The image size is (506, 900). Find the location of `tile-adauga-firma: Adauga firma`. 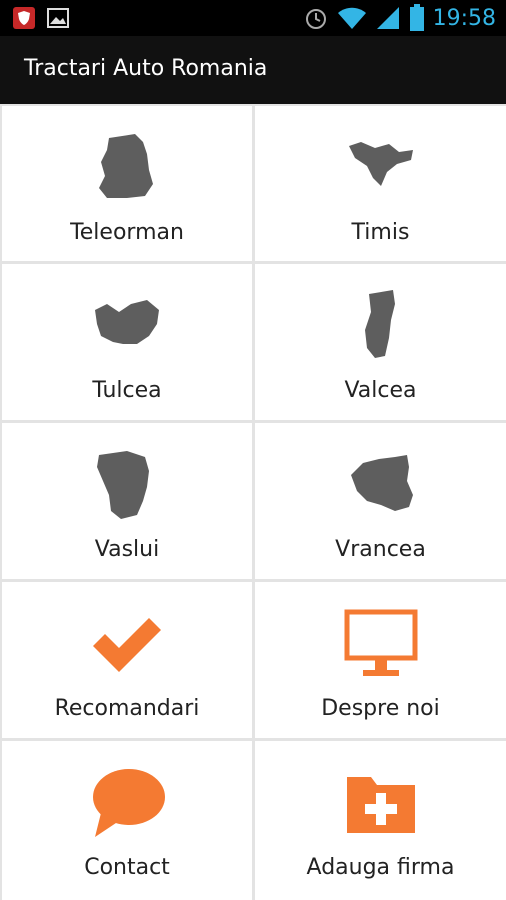

tile-adauga-firma: Adauga firma is located at coordinates (380, 820).